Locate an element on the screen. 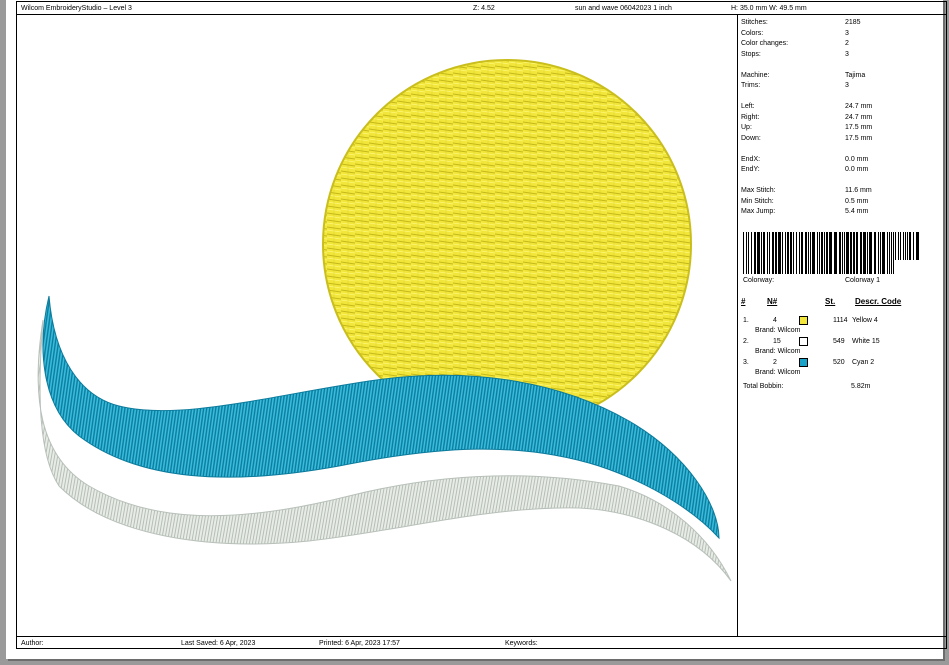 The width and height of the screenshot is (949, 665). stat-value: 5.4 mm is located at coordinates (857, 211).